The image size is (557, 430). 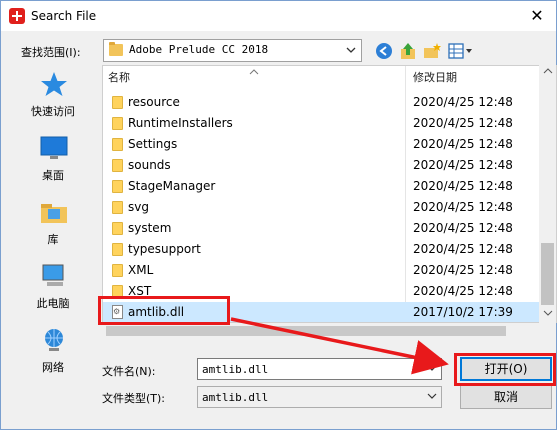 I want to click on scroll-down-icon, so click(x=548, y=313).